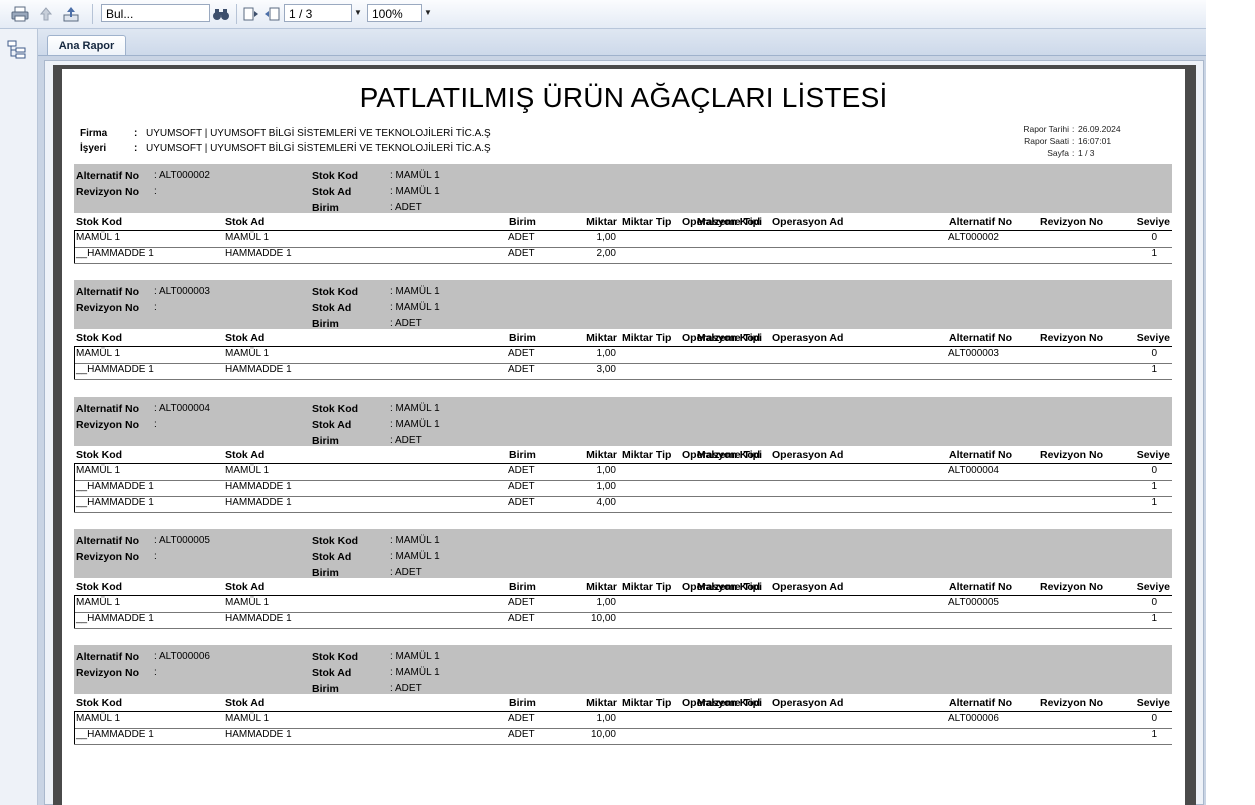 The width and height of the screenshot is (1255, 805). Describe the element at coordinates (74, 363) in the screenshot. I see `row-left-border` at that location.